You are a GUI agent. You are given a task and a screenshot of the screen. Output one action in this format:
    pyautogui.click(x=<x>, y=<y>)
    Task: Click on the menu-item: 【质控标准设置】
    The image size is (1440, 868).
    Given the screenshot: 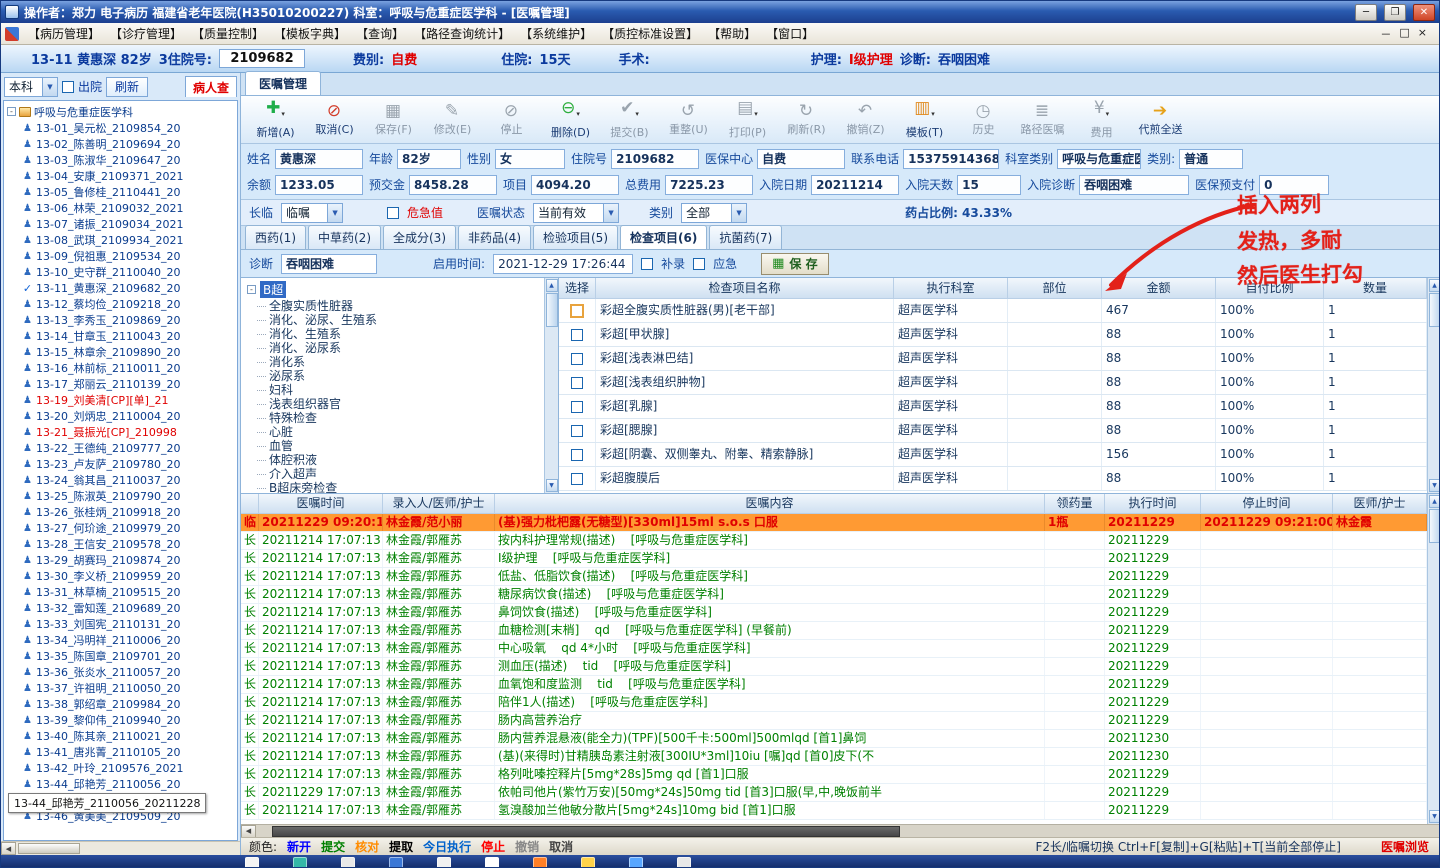 What is the action you would take?
    pyautogui.click(x=650, y=33)
    